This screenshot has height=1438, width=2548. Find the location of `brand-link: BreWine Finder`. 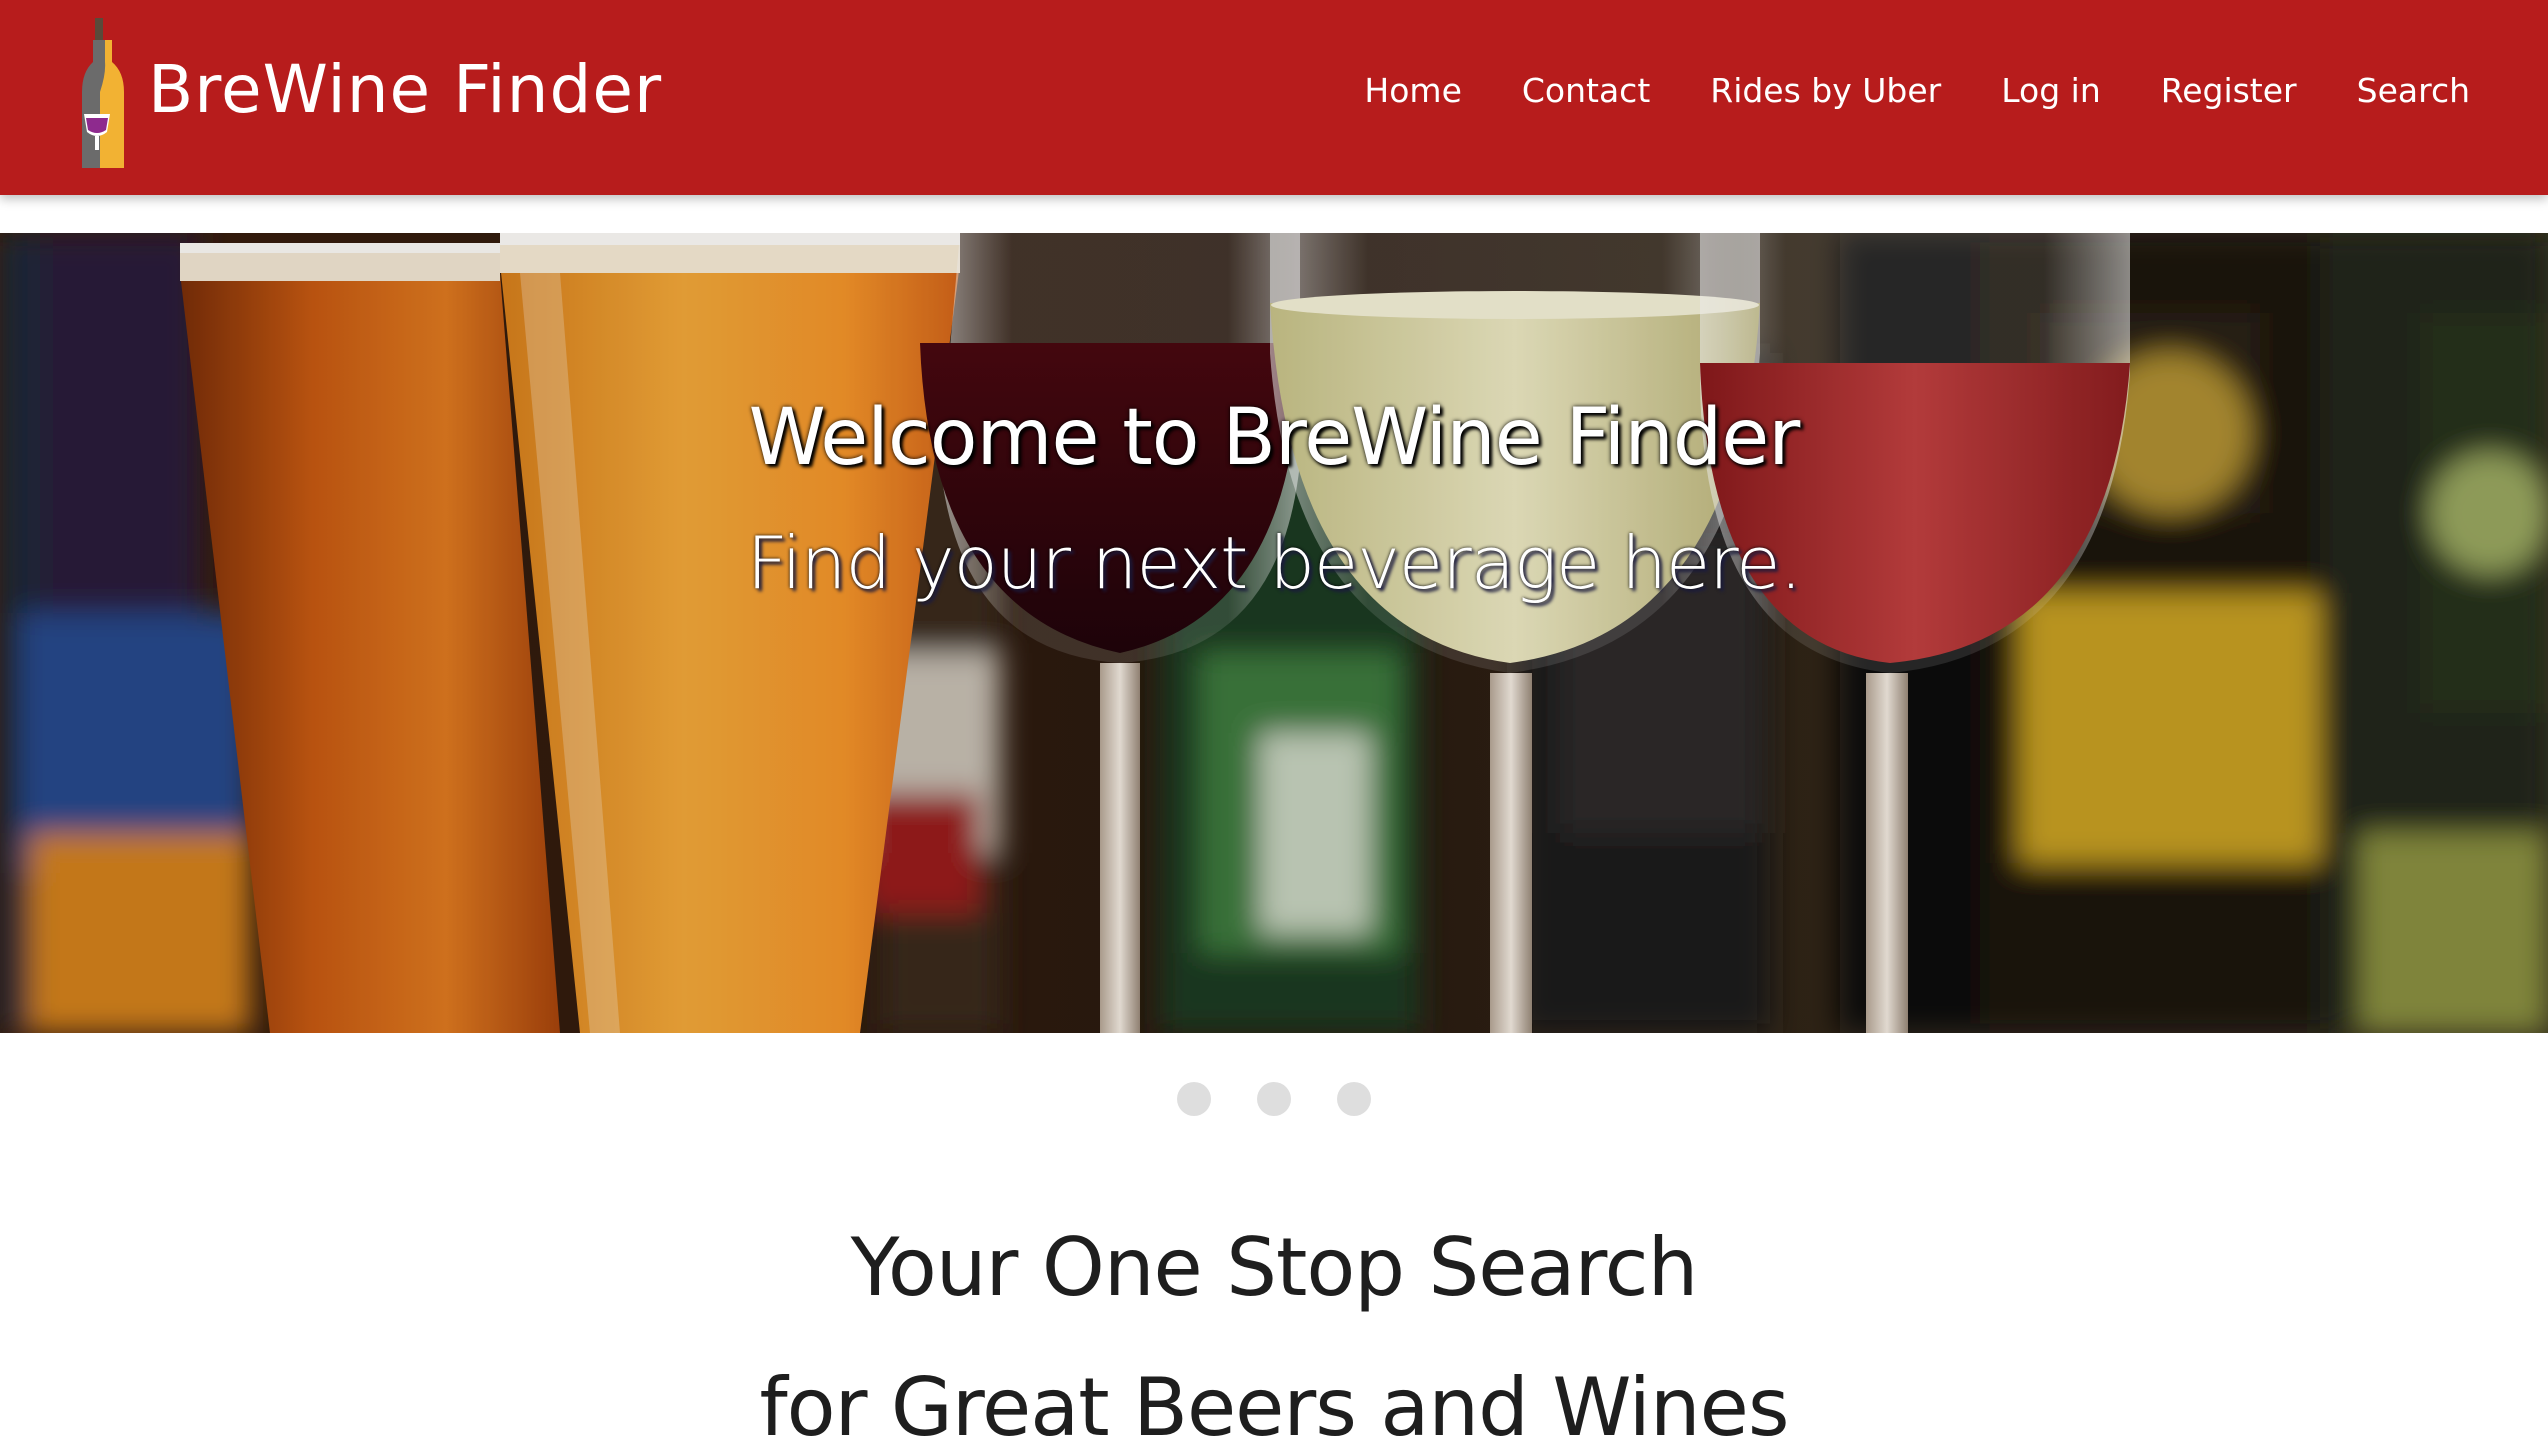

brand-link: BreWine Finder is located at coordinates (370, 93).